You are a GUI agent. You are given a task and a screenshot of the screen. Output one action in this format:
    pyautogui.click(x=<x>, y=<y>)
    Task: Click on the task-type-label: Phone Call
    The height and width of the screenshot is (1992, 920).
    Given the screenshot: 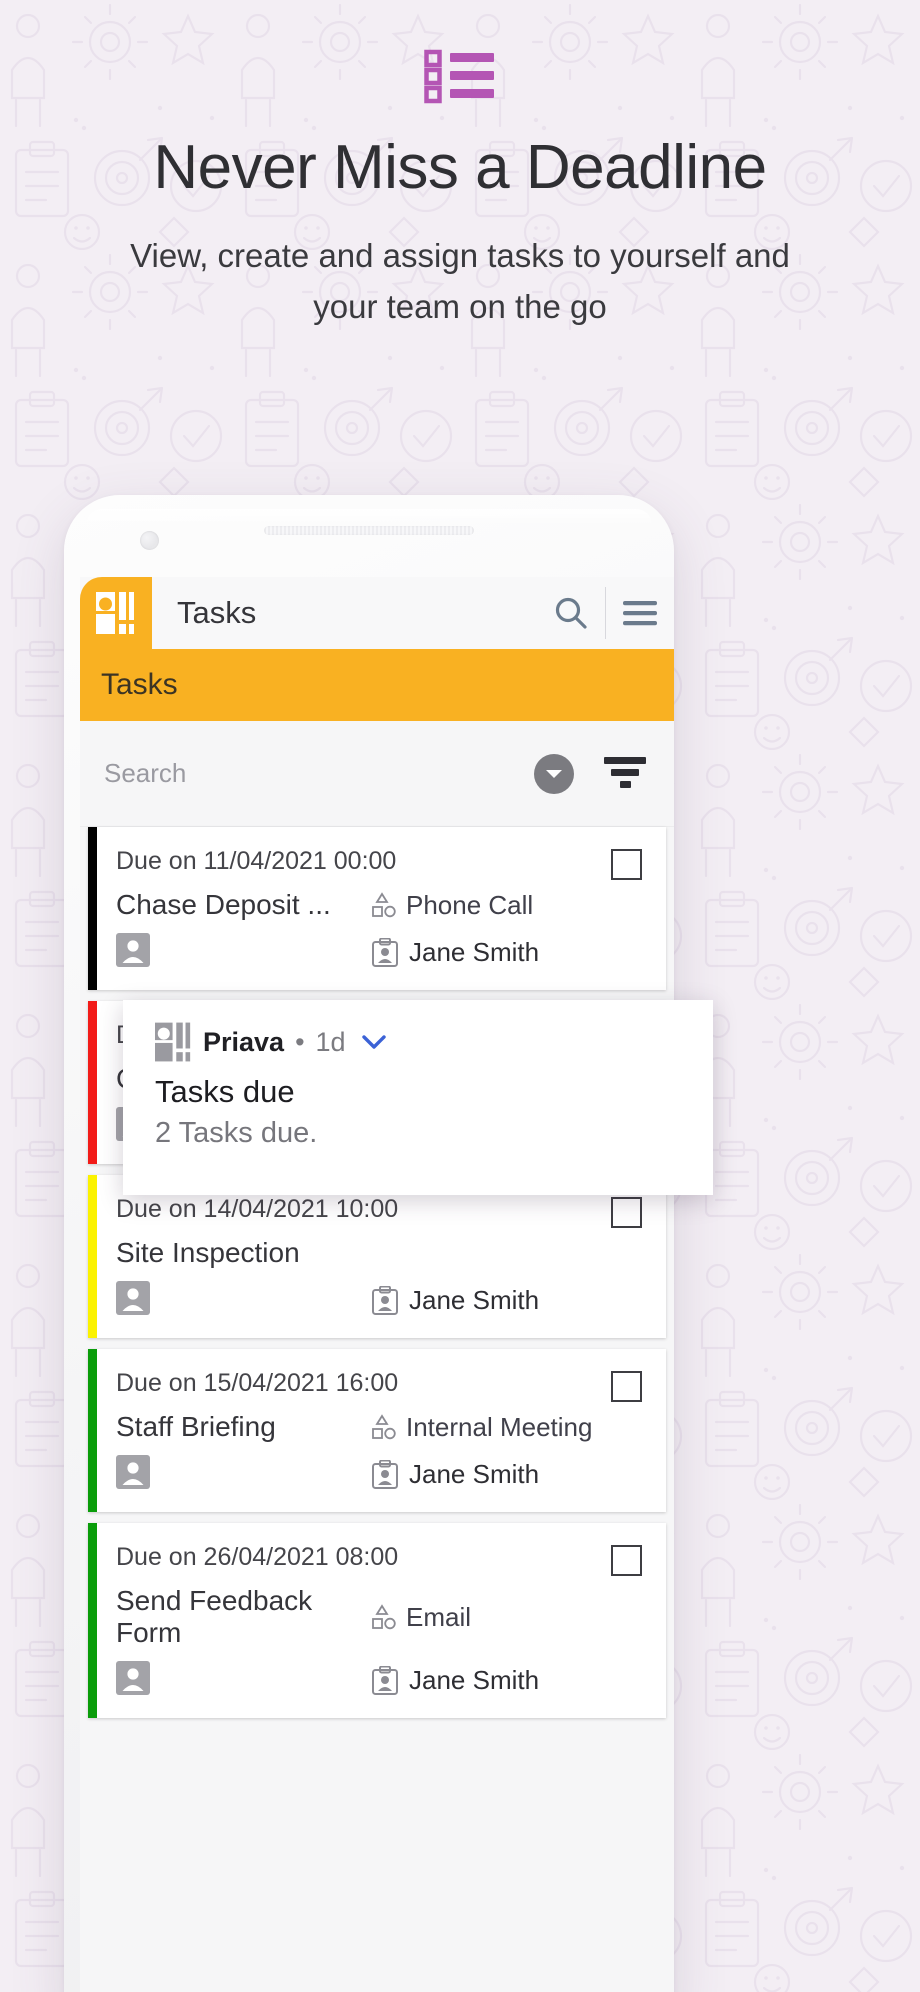 What is the action you would take?
    pyautogui.click(x=470, y=904)
    